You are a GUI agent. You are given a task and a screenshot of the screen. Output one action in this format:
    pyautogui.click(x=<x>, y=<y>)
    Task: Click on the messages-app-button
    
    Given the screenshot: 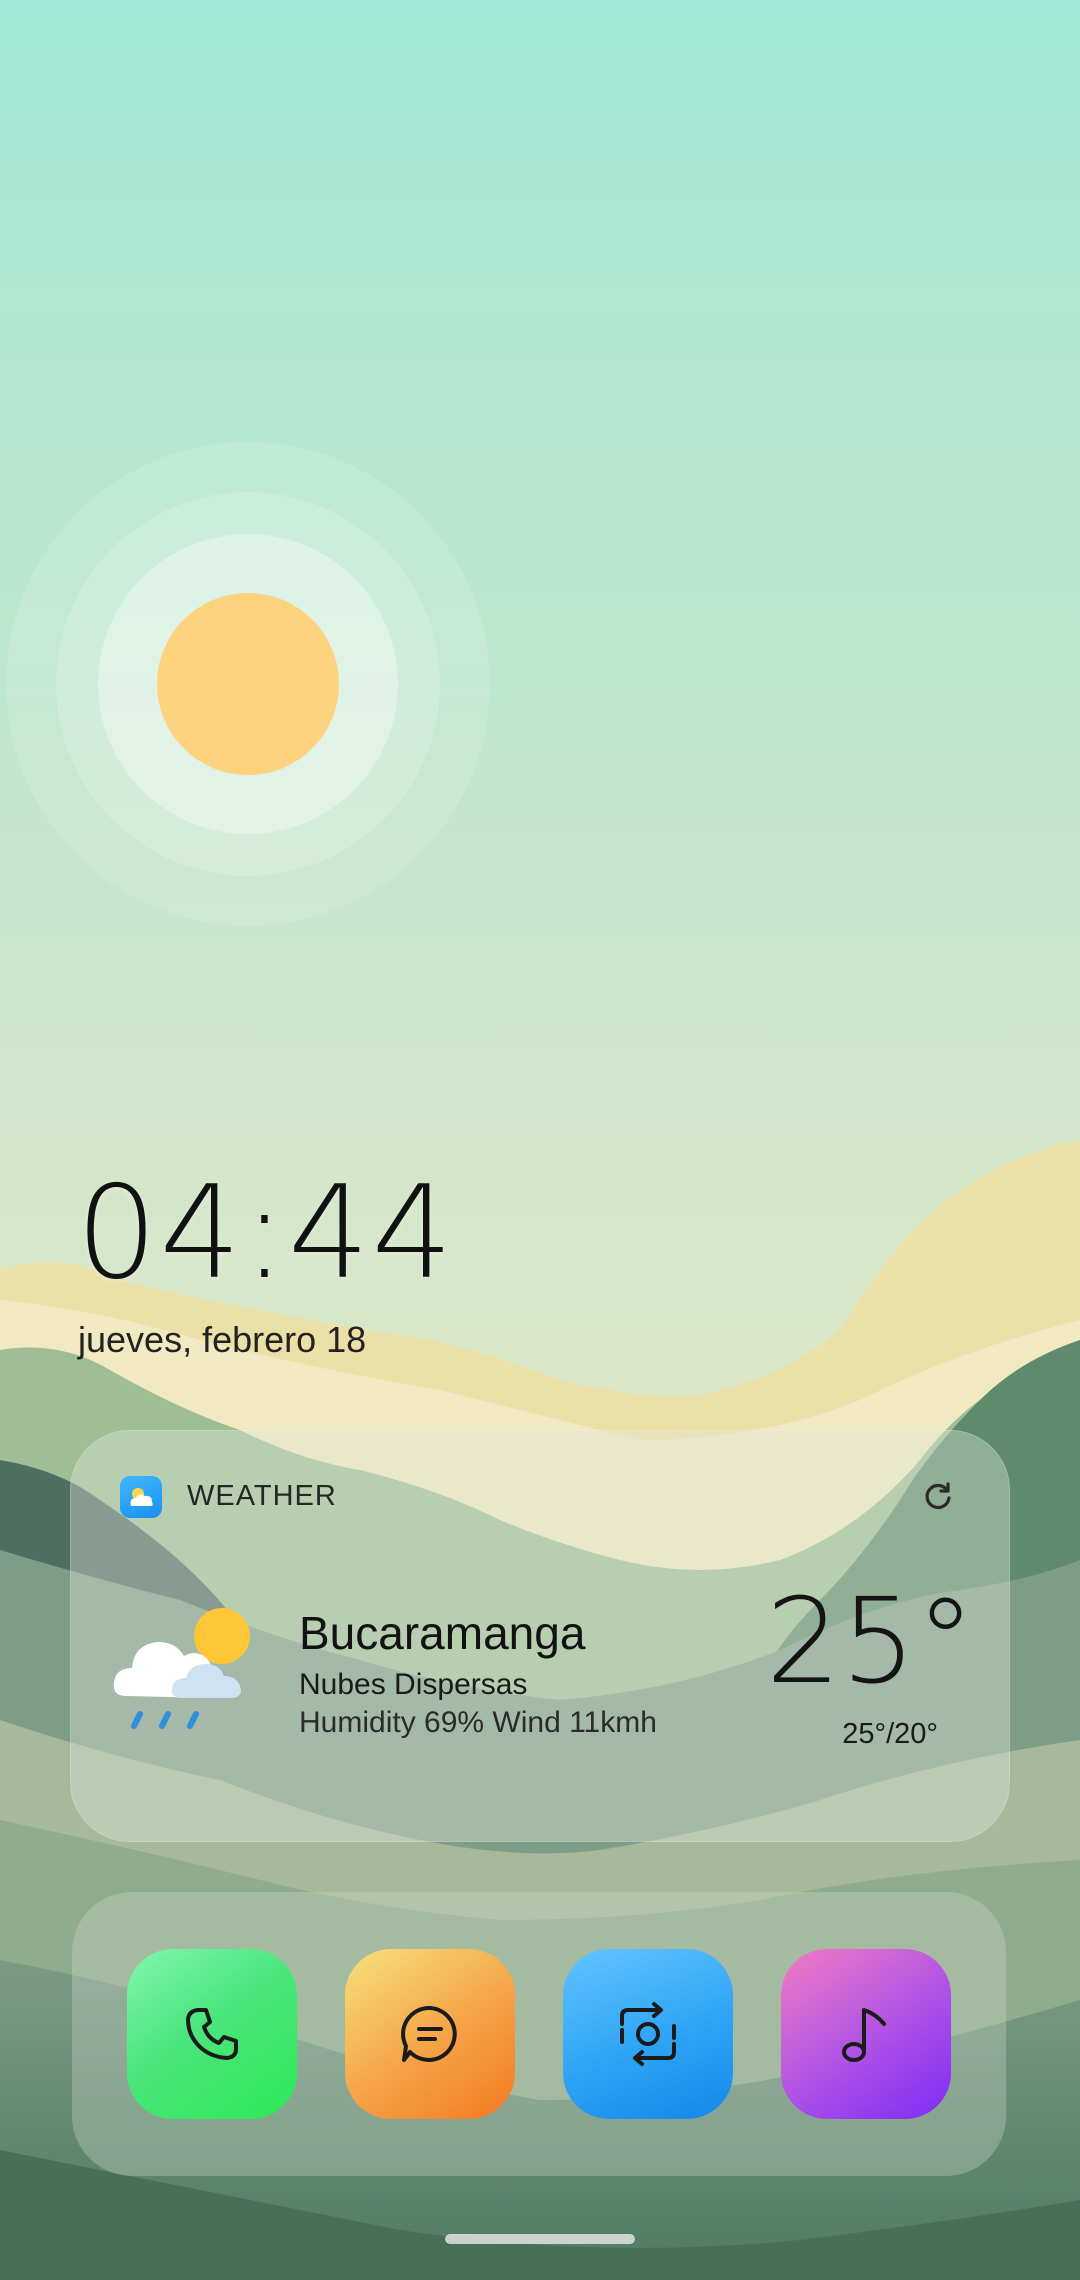 What is the action you would take?
    pyautogui.click(x=430, y=2034)
    